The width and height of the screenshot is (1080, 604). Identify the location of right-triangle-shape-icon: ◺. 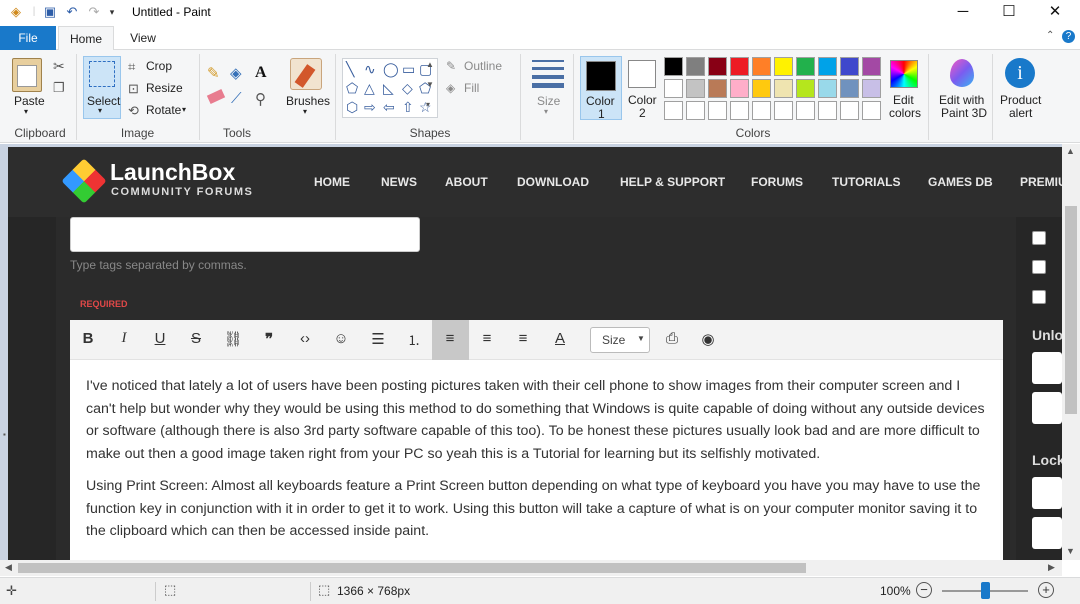
(388, 88).